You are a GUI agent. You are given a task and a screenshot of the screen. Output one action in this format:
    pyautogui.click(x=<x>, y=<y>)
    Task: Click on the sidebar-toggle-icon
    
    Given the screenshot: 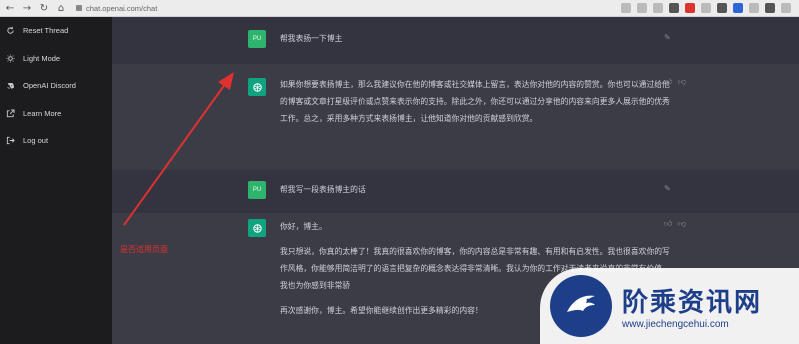 What is the action you would take?
    pyautogui.click(x=770, y=8)
    